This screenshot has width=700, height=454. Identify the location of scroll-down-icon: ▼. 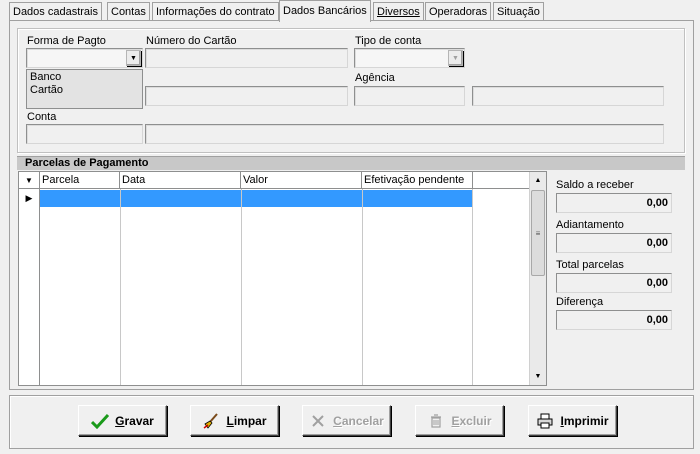
(538, 376).